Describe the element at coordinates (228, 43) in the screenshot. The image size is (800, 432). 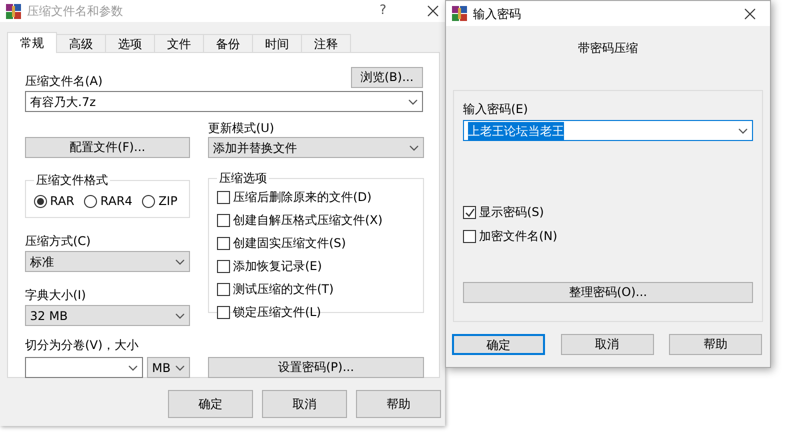
I see `tab: 备份` at that location.